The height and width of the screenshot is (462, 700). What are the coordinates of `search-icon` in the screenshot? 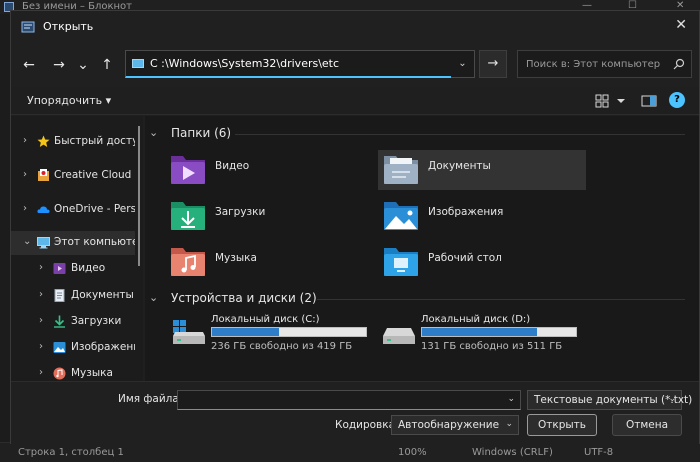 It's located at (679, 64).